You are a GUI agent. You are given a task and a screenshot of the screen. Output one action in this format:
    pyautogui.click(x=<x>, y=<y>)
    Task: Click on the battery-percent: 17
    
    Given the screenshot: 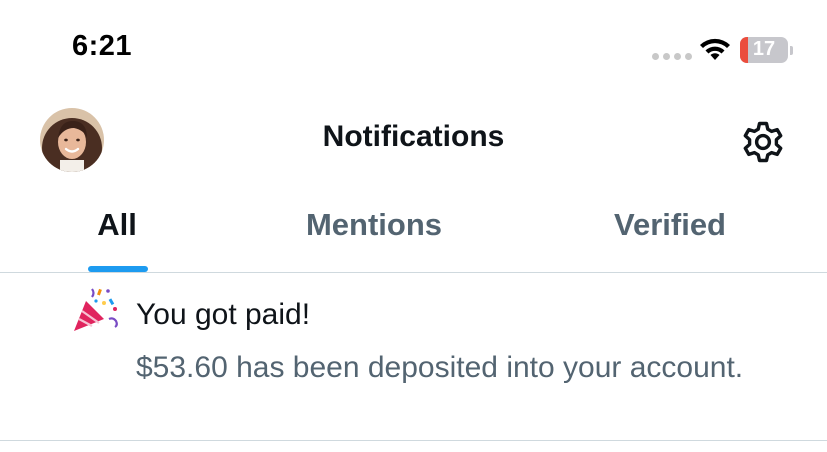 What is the action you would take?
    pyautogui.click(x=764, y=49)
    